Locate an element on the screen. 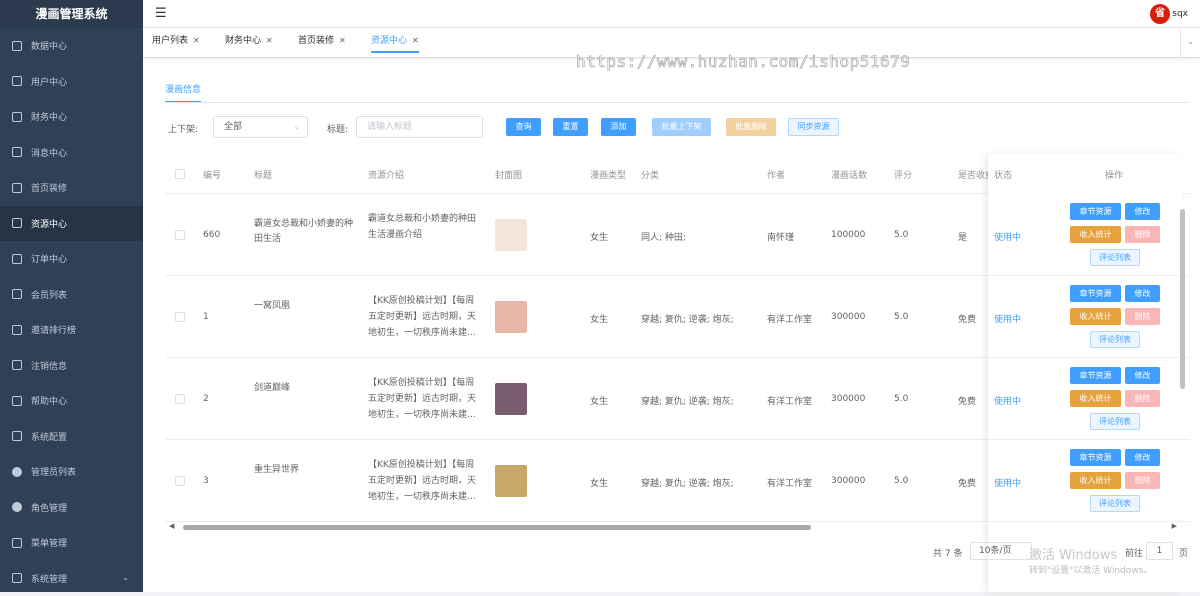 The height and width of the screenshot is (596, 1200). menu-list-icon is located at coordinates (17, 543).